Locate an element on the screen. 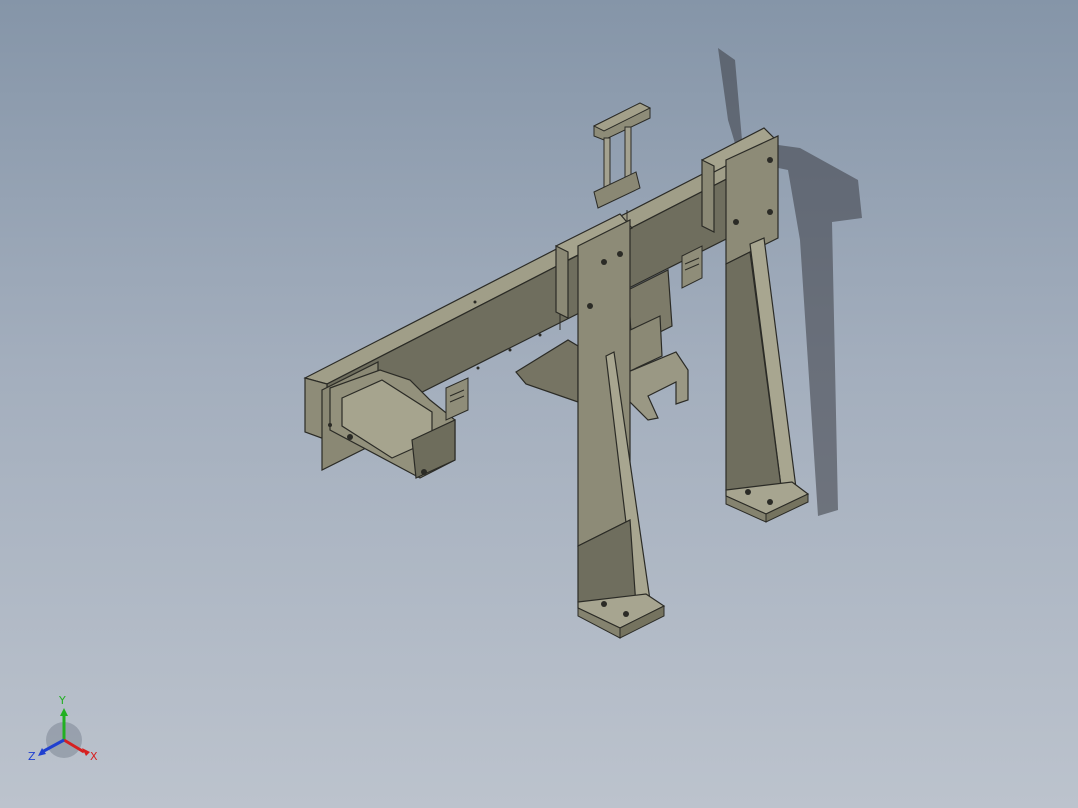 The width and height of the screenshot is (1078, 808). orientation-triad: Y X Z is located at coordinates (64, 732).